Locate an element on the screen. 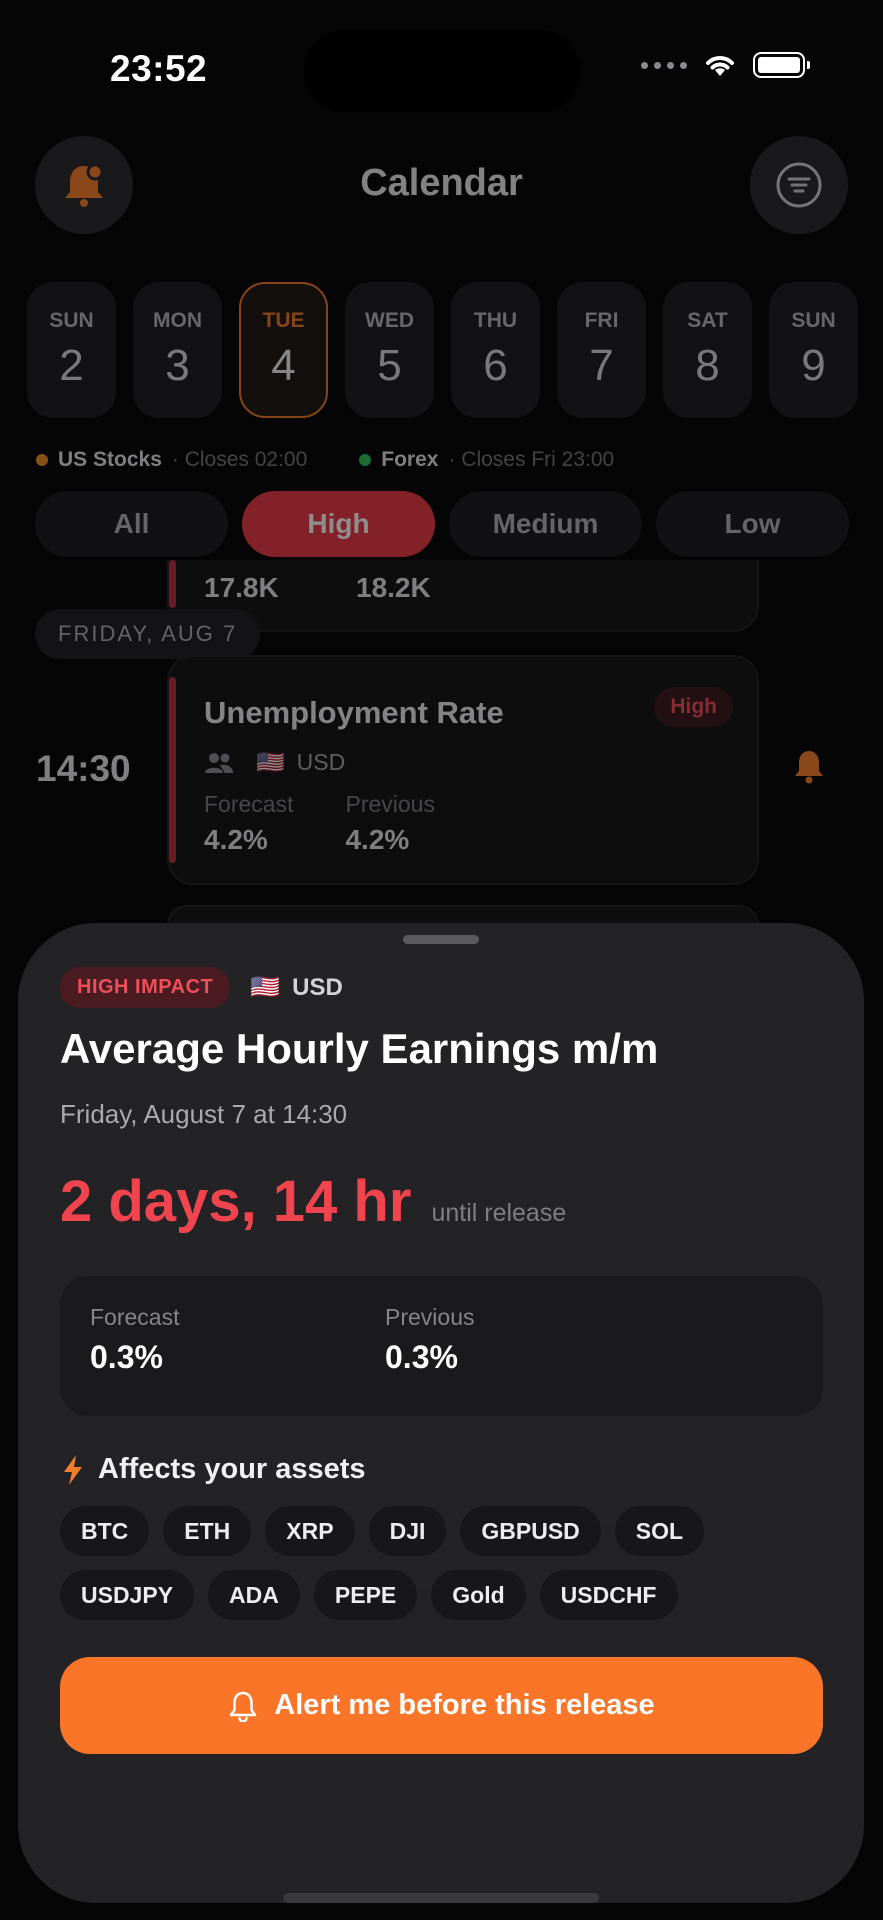  countdown-suffix: until release is located at coordinates (499, 1213).